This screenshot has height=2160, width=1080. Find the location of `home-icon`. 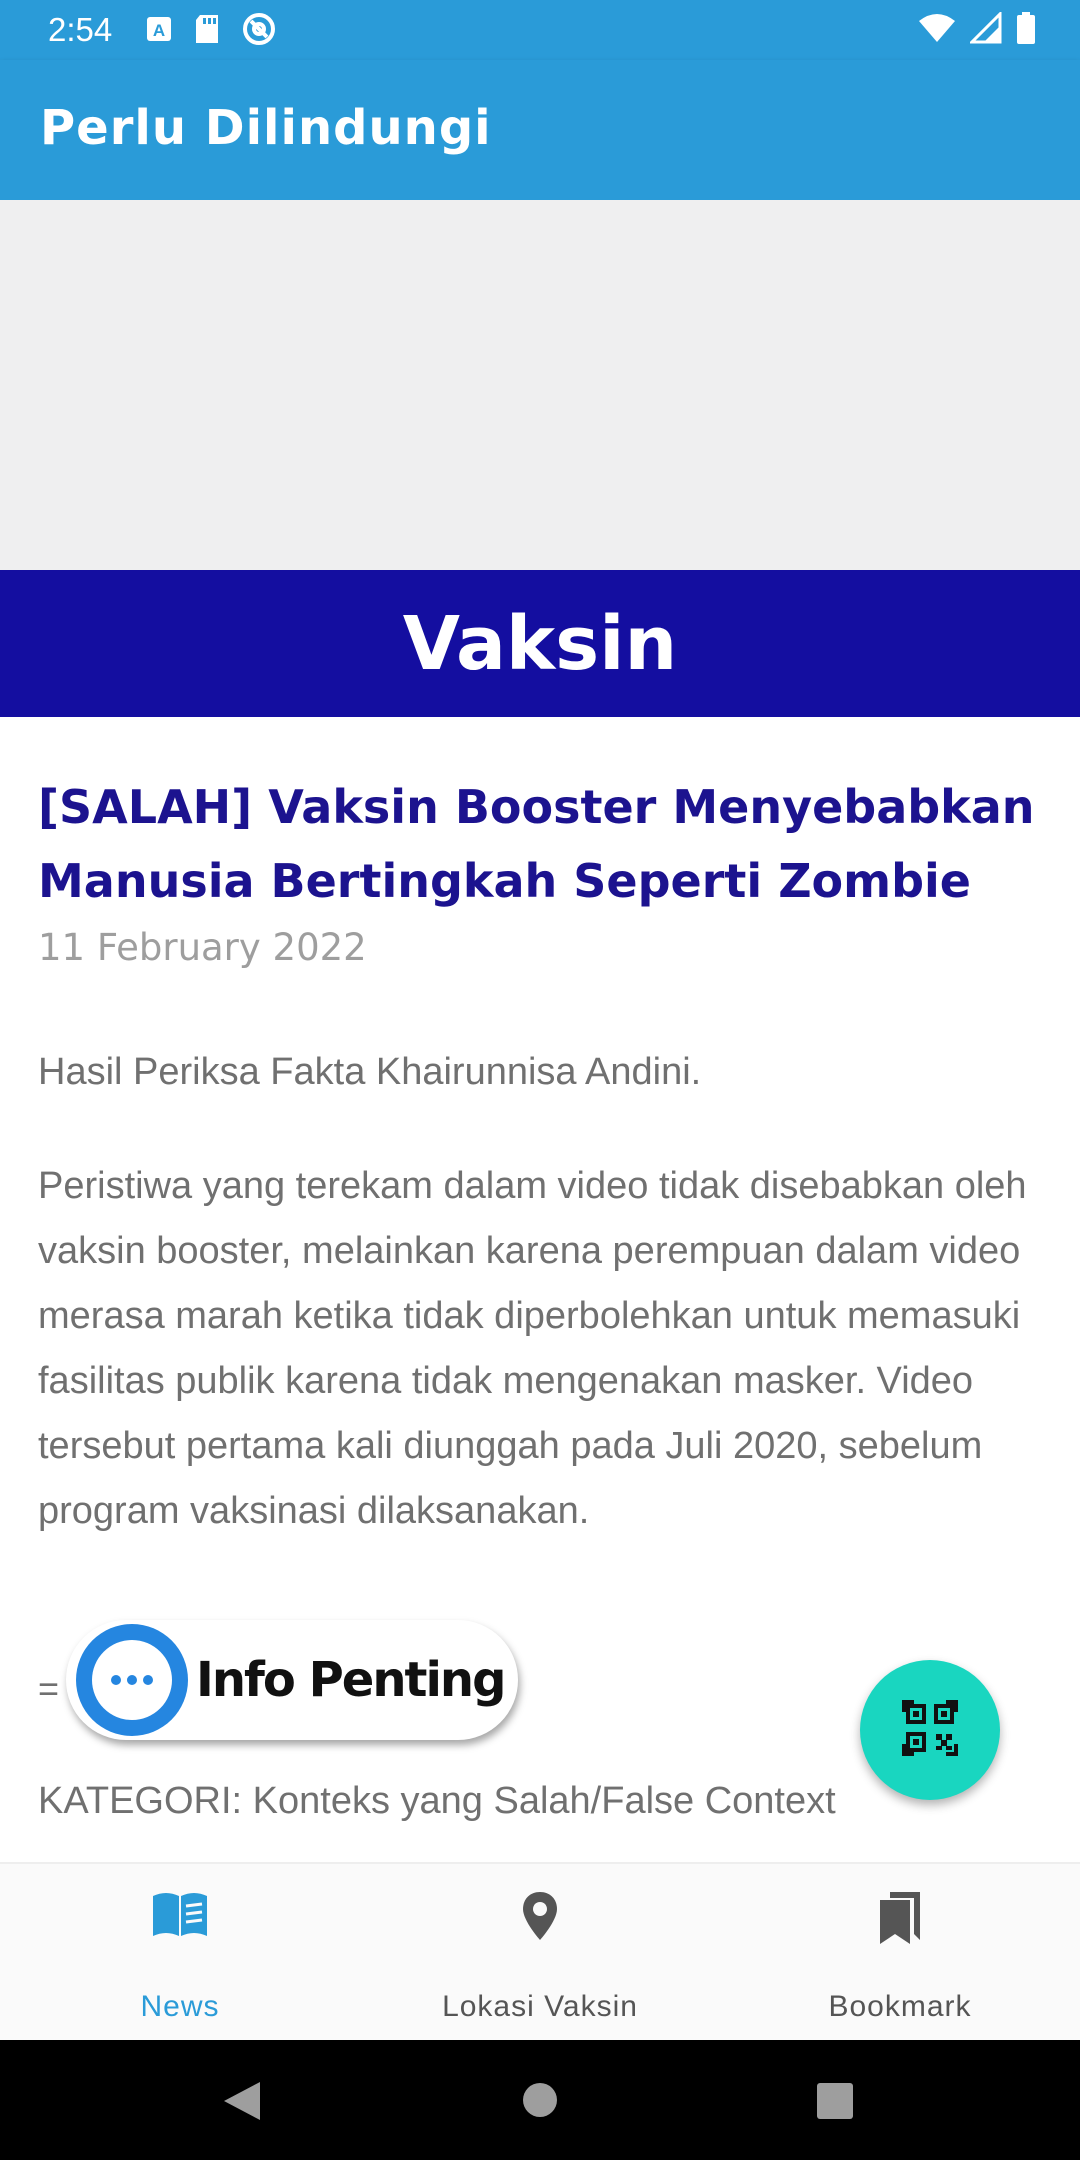

home-icon is located at coordinates (540, 2102).